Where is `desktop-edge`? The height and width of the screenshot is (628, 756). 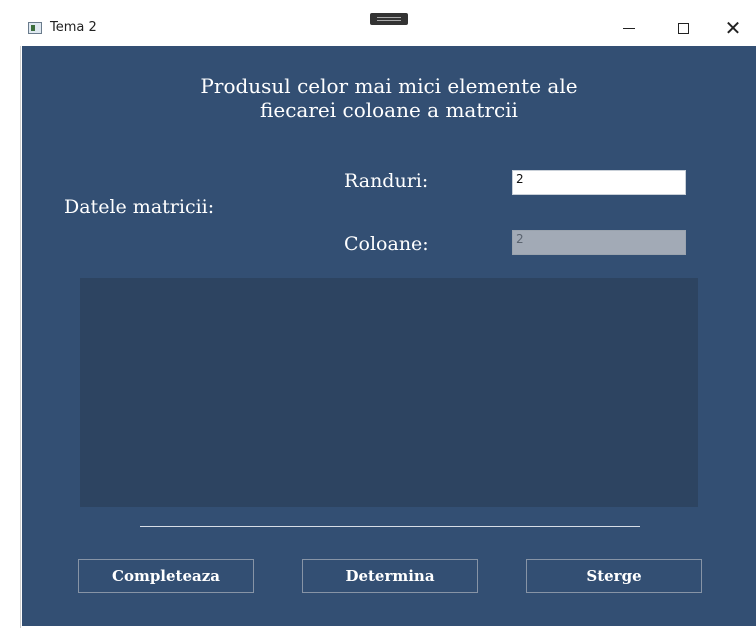
desktop-edge is located at coordinates (10, 318).